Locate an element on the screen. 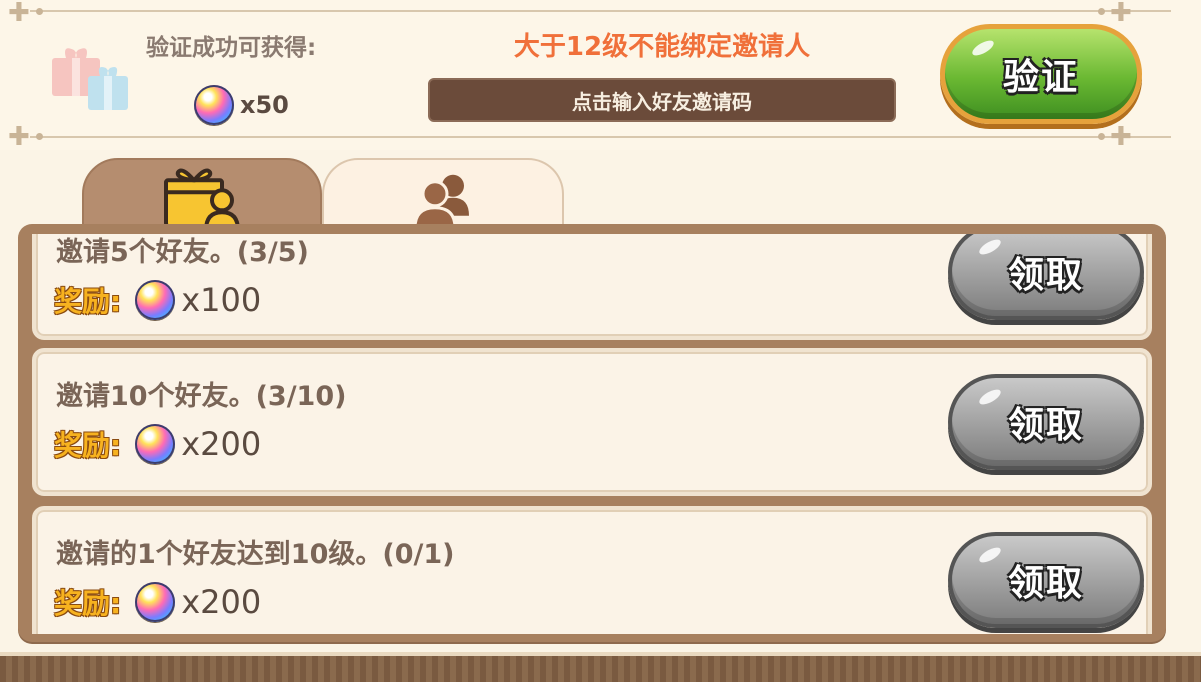  verify-reward: x50 is located at coordinates (241, 105).